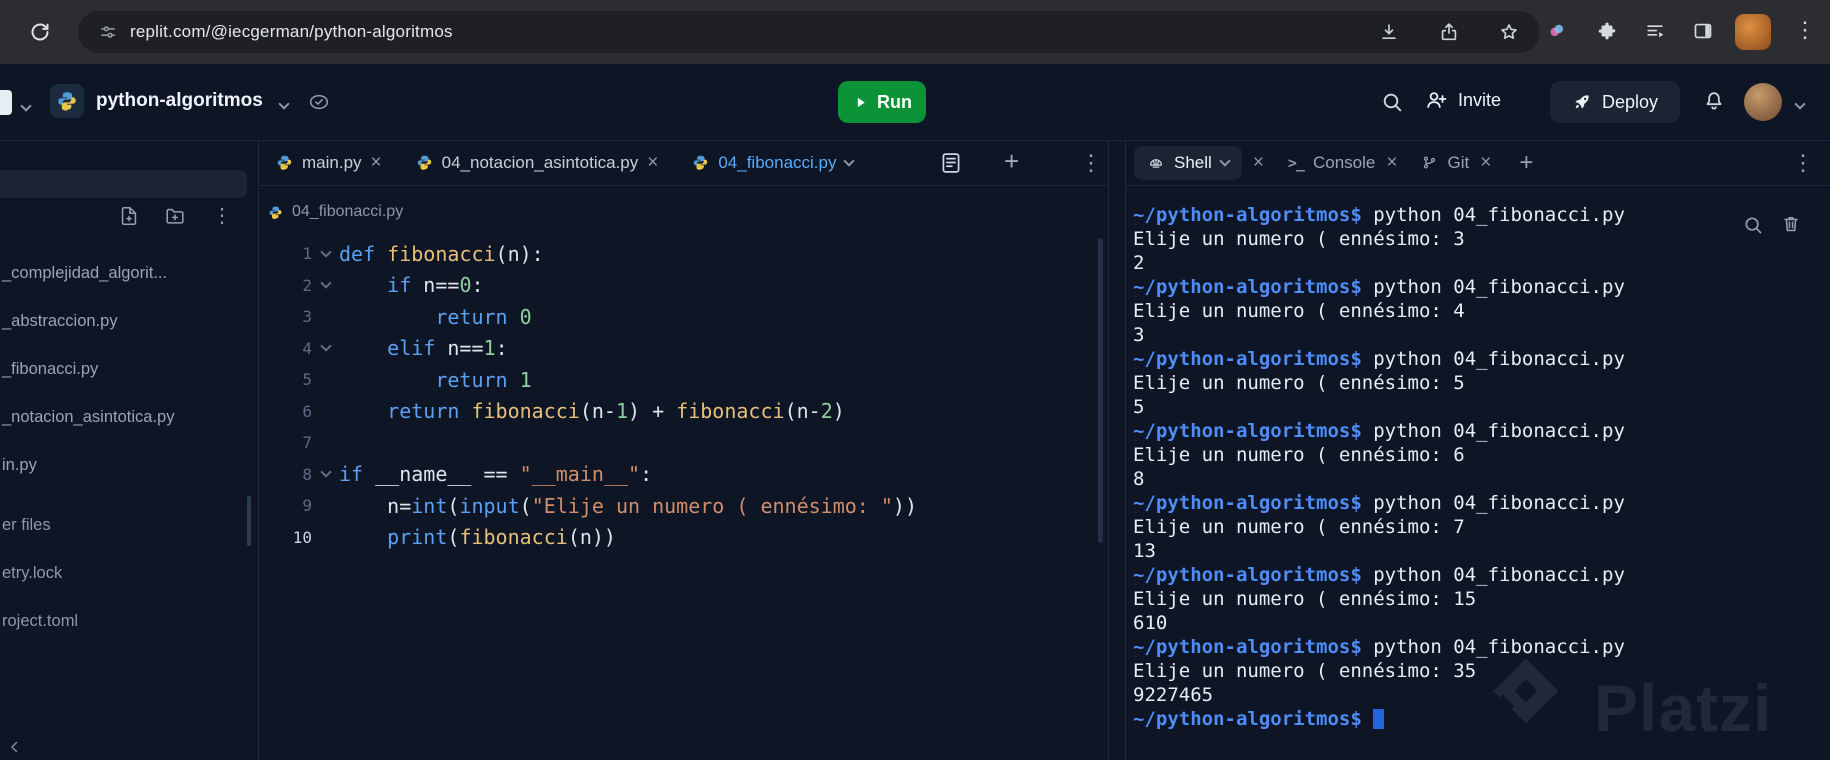 The width and height of the screenshot is (1830, 760). I want to click on sidebar-header-bar, so click(123, 184).